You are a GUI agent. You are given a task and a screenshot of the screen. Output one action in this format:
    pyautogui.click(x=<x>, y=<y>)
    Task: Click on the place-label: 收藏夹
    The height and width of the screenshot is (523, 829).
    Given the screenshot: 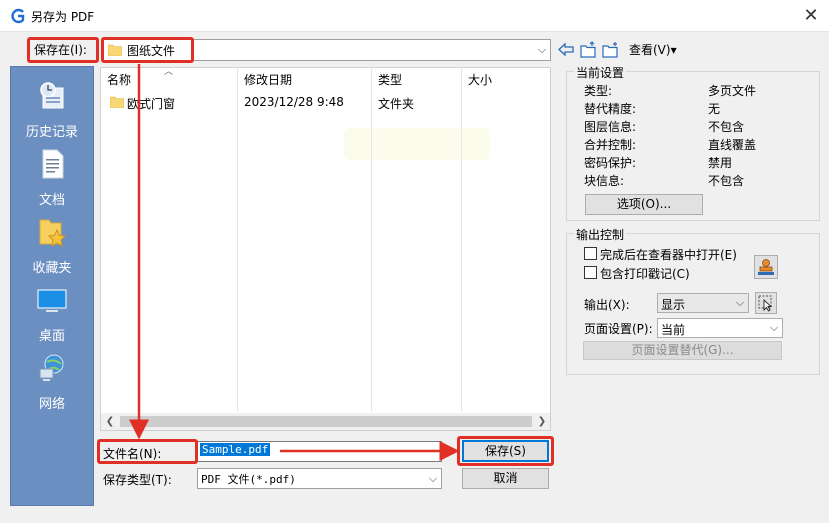 What is the action you would take?
    pyautogui.click(x=52, y=268)
    